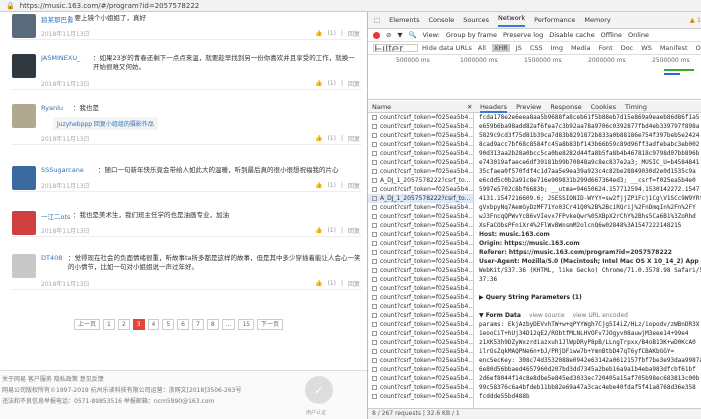 The height and width of the screenshot is (419, 701). I want to click on inspect-icon: ⬚, so click(377, 20).